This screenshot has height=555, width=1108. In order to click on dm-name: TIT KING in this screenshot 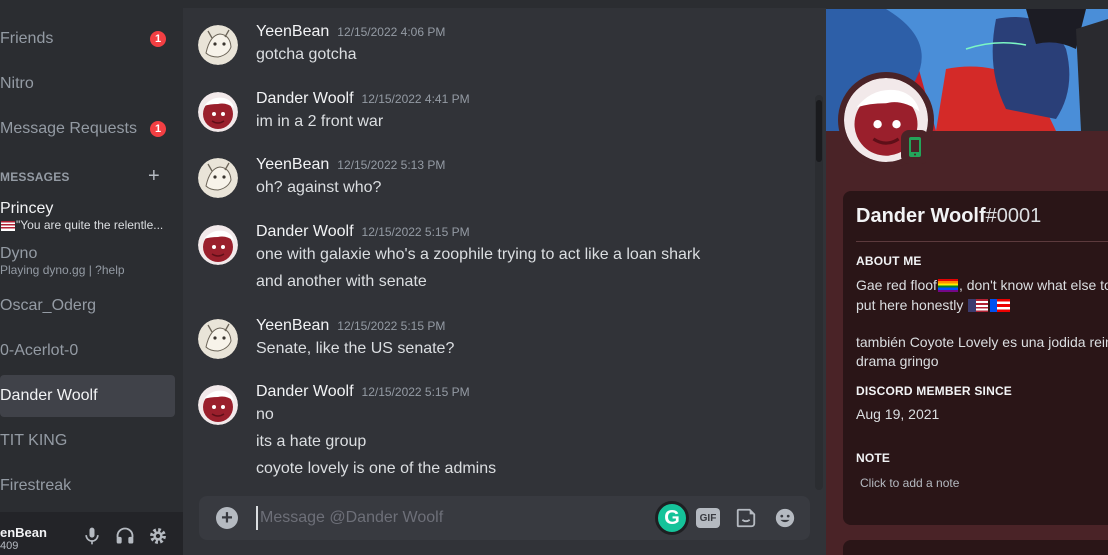, I will do `click(34, 440)`.